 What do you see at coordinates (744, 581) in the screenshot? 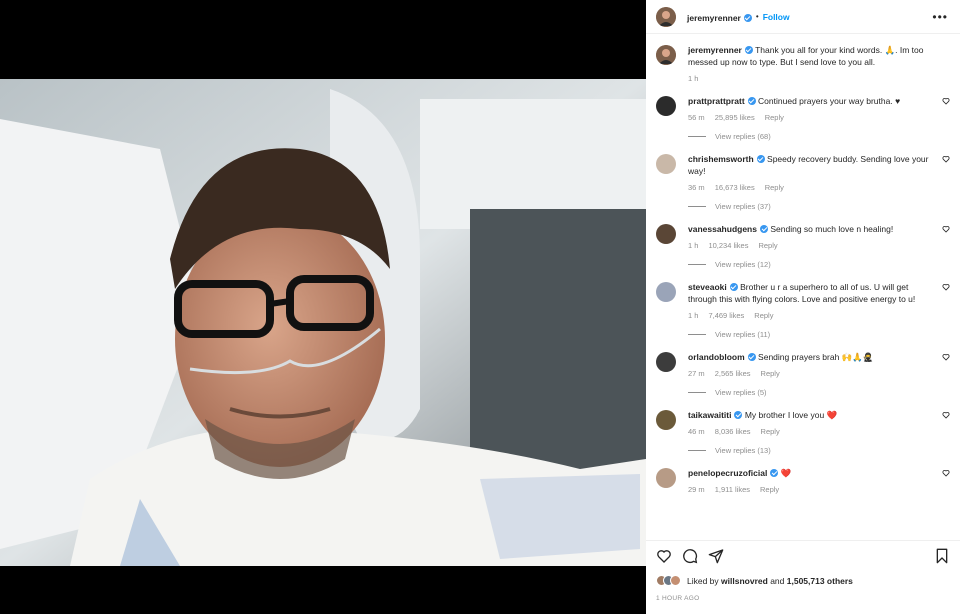
I see `liker-username: willsnovred` at bounding box center [744, 581].